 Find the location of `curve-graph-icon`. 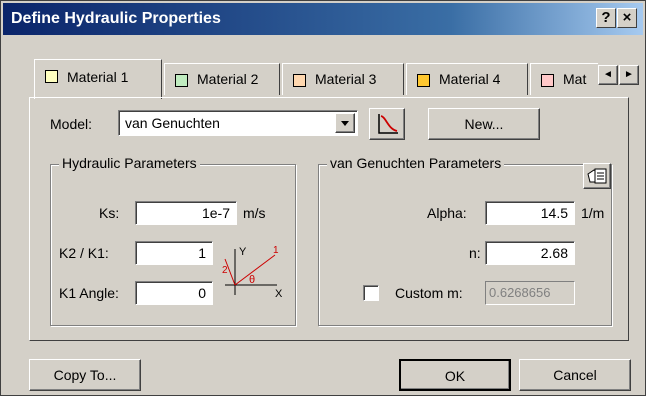

curve-graph-icon is located at coordinates (388, 124).